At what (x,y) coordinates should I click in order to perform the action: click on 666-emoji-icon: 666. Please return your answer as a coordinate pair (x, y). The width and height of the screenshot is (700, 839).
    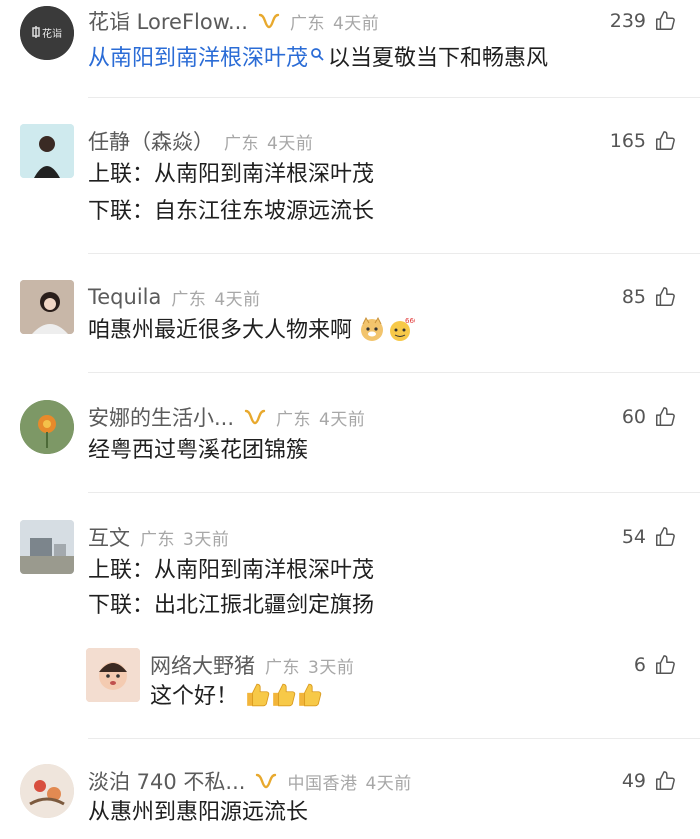
    Looking at the image, I should click on (403, 329).